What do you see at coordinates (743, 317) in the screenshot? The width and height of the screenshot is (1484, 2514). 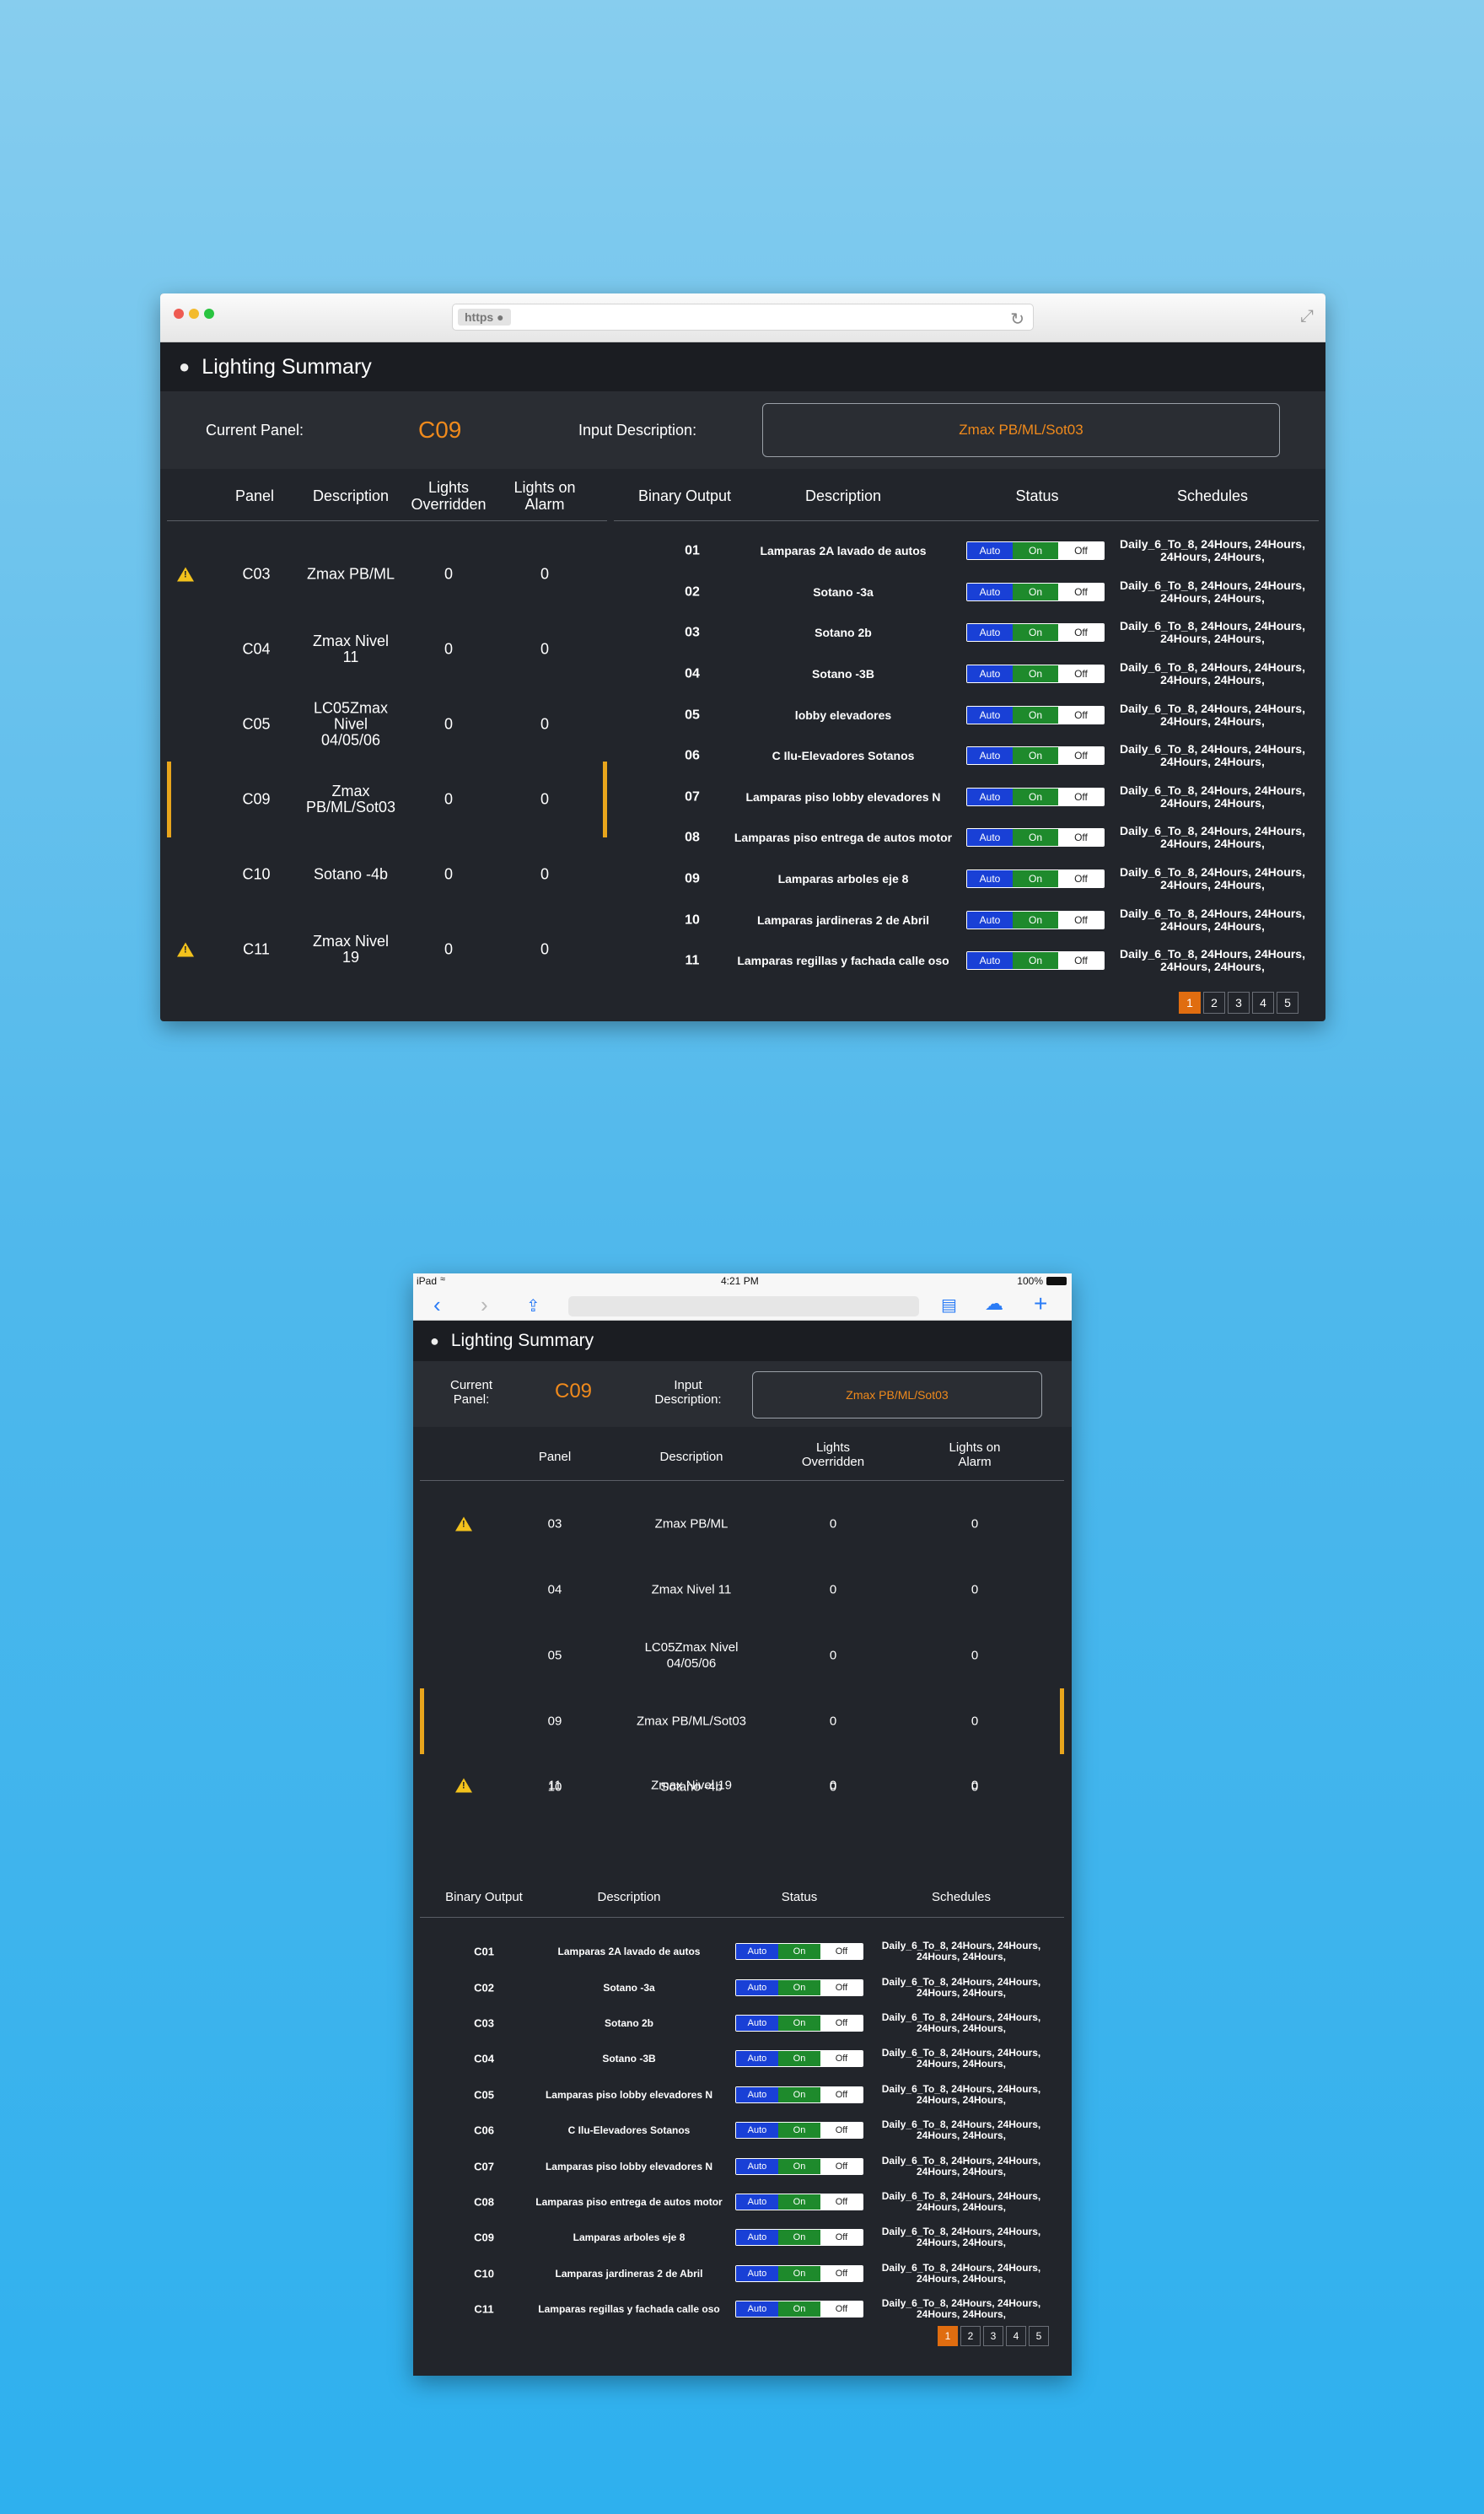 I see `address-bar: https ● ↻` at bounding box center [743, 317].